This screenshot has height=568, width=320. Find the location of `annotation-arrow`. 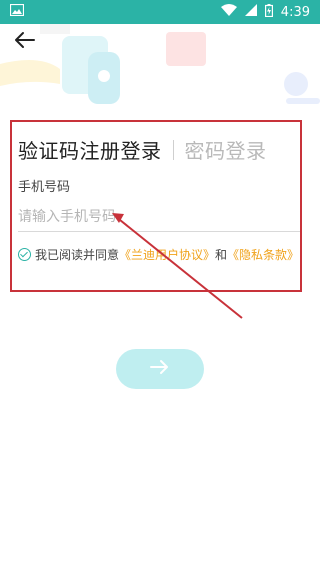

annotation-arrow is located at coordinates (177, 266).